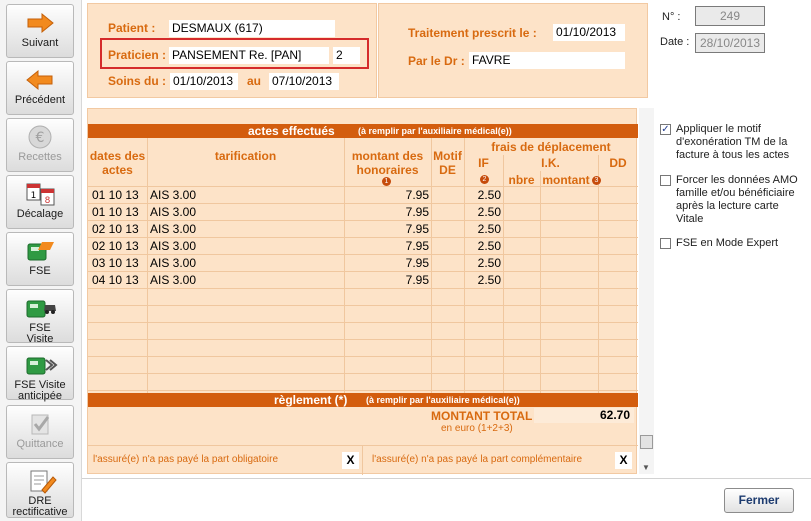 This screenshot has width=811, height=521. I want to click on col-frais: frais de déplacement, so click(551, 147).